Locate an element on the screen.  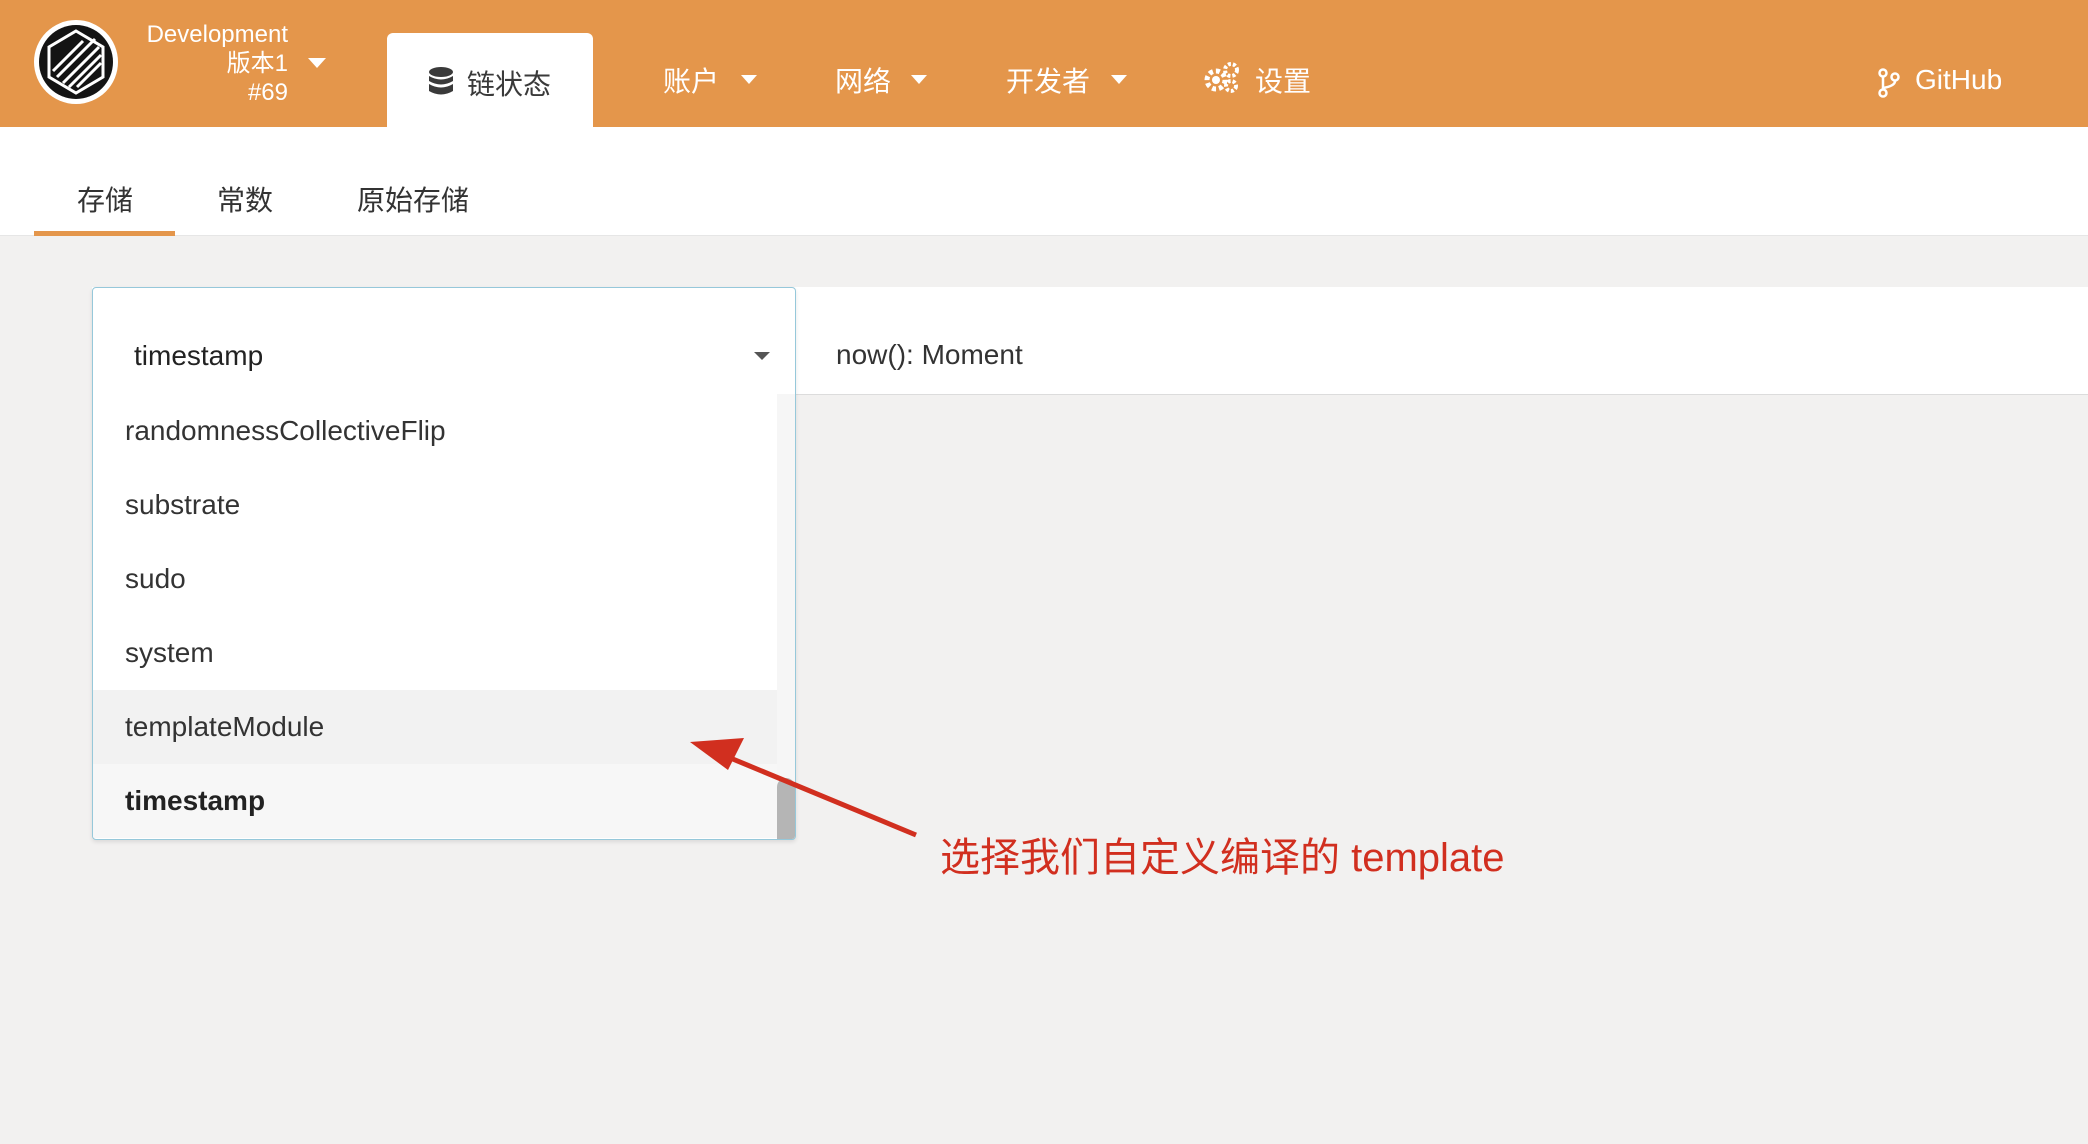
chain-version: 版本1 is located at coordinates (257, 63).